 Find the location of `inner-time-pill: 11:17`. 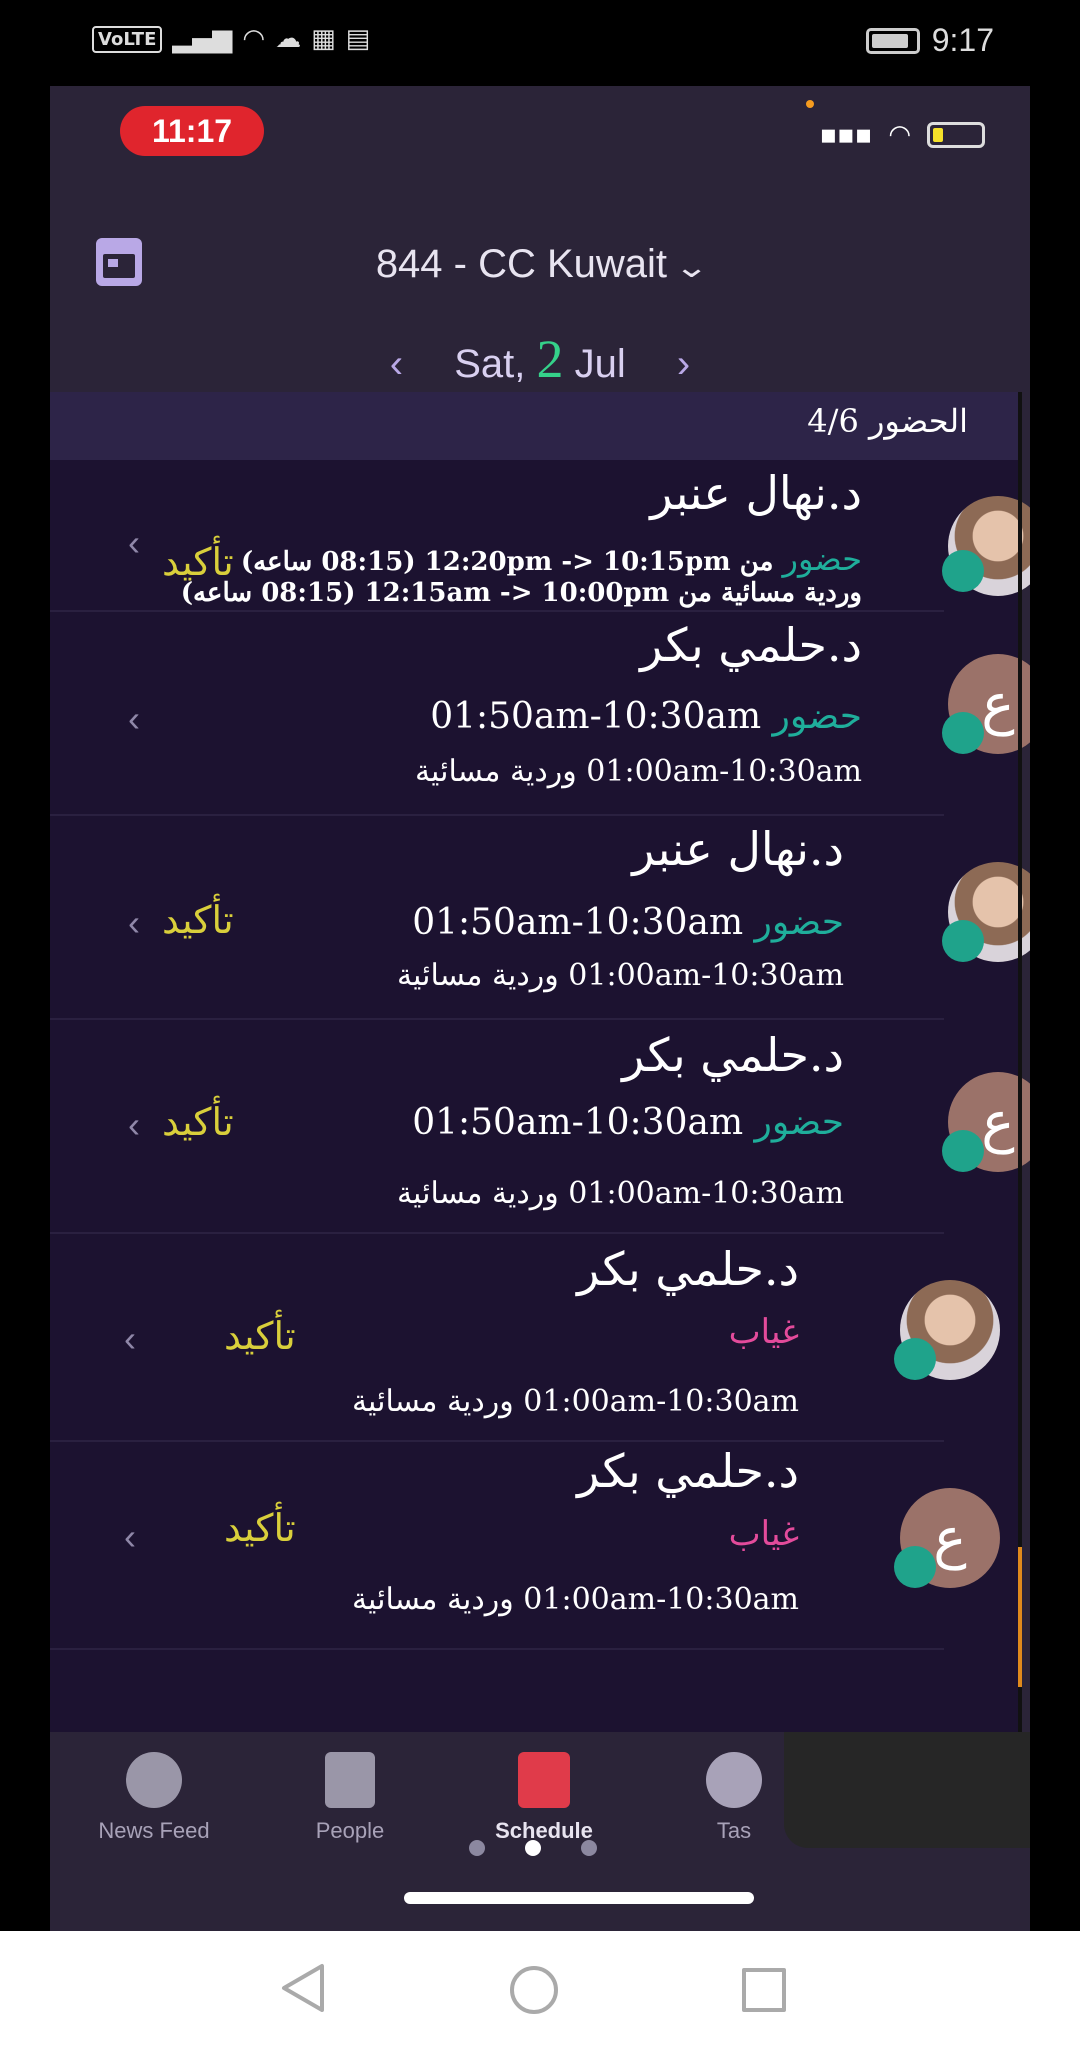

inner-time-pill: 11:17 is located at coordinates (192, 131).